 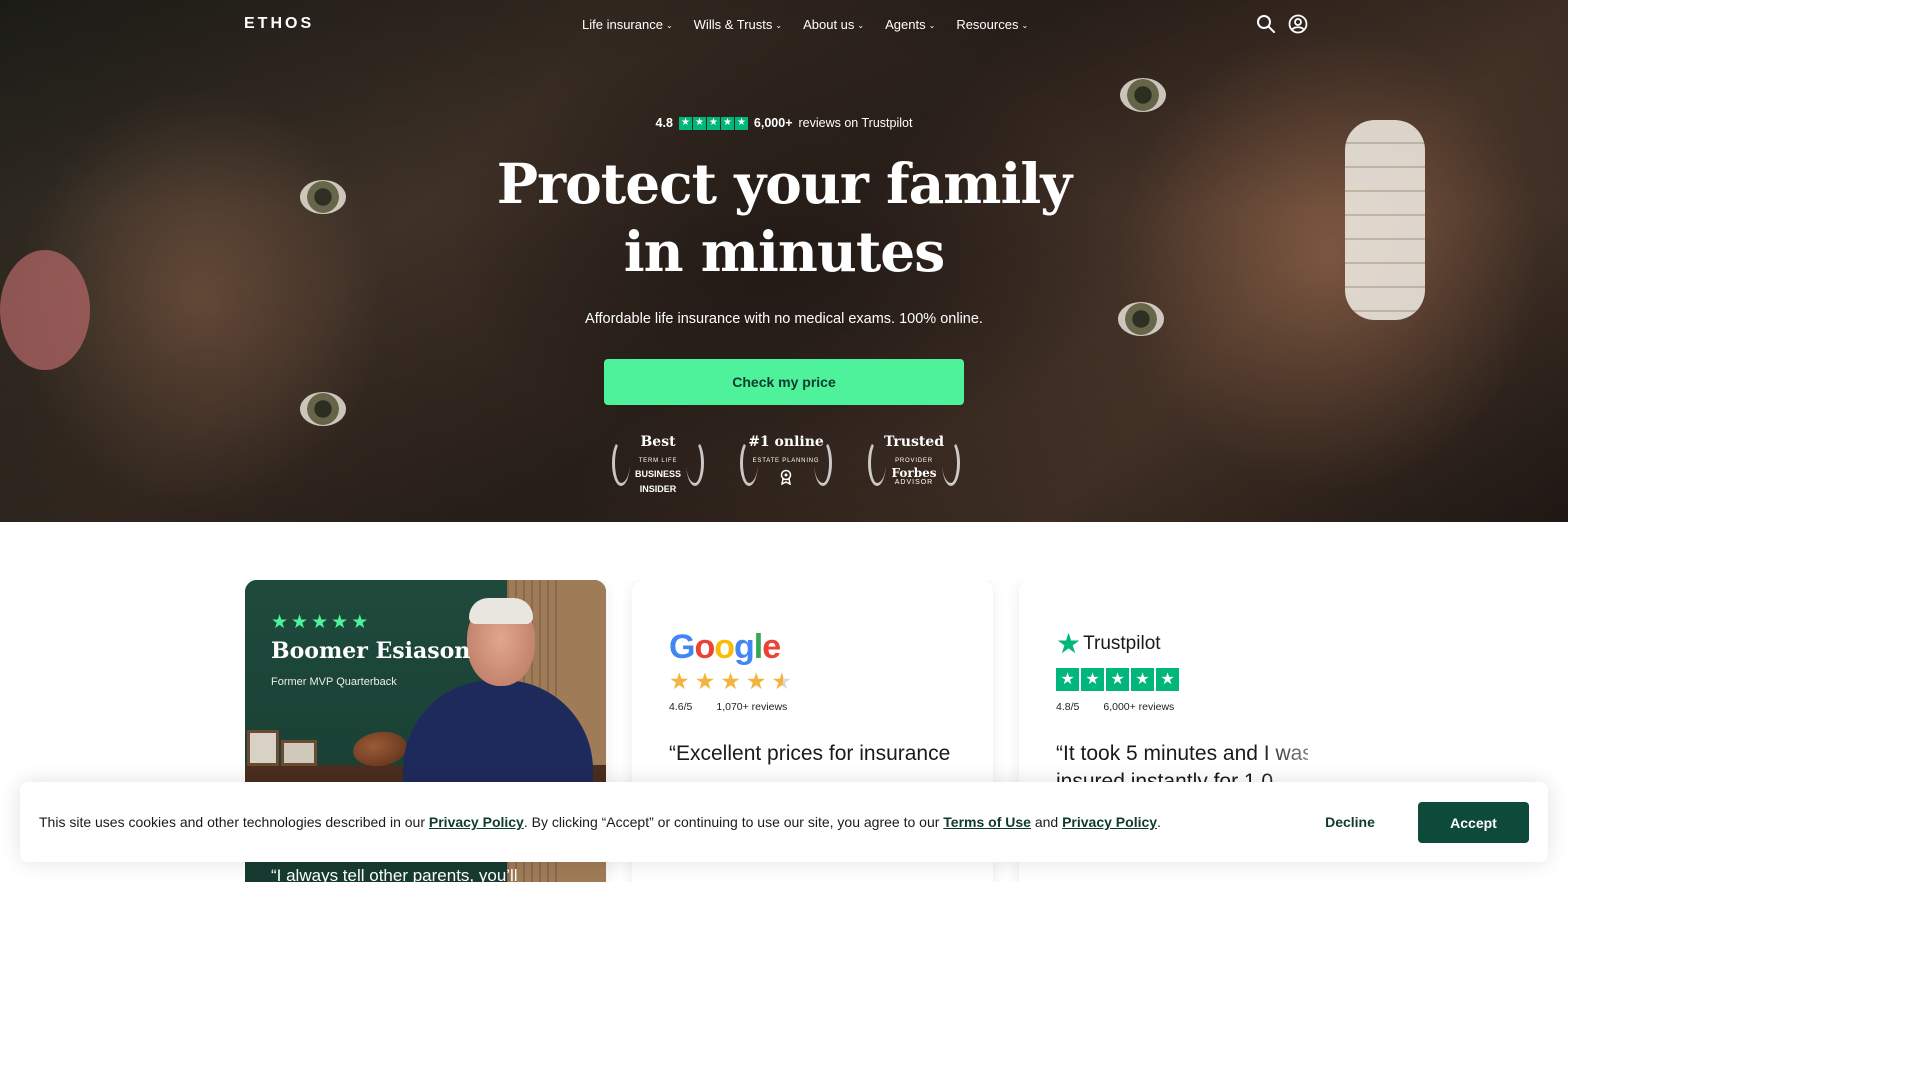 I want to click on headline-line-1: Protect your family, so click(x=784, y=183).